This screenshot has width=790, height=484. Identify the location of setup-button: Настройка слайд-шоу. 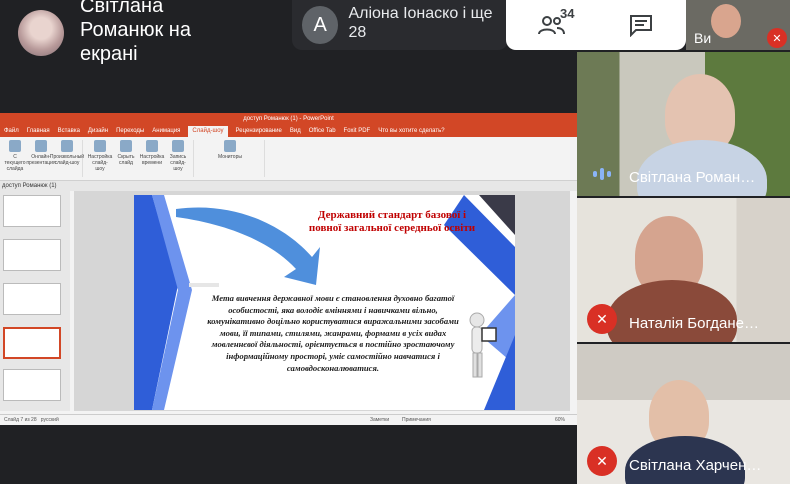
(100, 158).